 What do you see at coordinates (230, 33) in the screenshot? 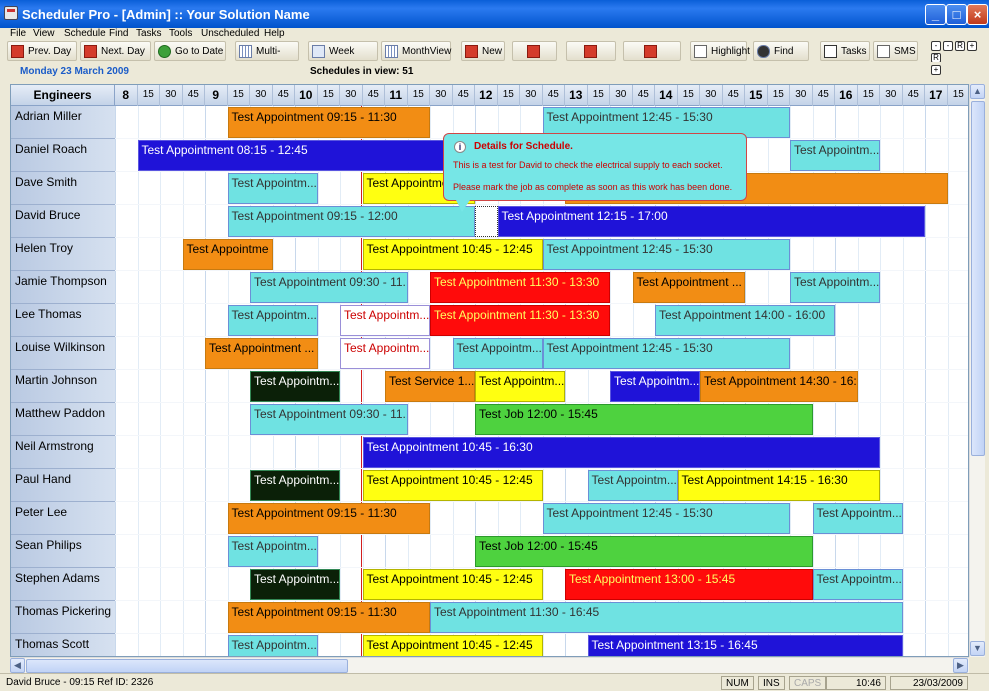
I see `menu-unscheduled: Unscheduled` at bounding box center [230, 33].